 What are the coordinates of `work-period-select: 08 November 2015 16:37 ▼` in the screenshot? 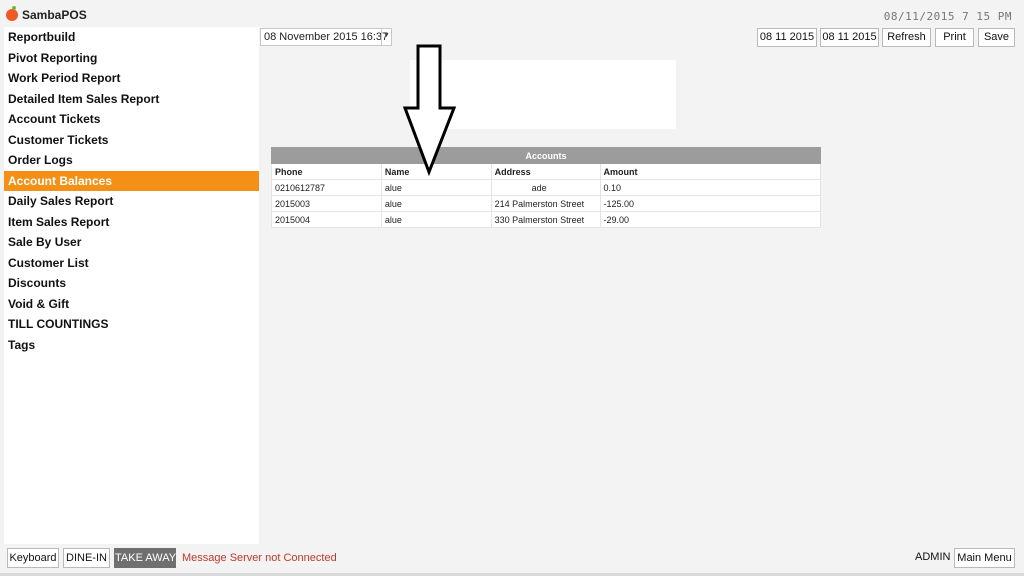 It's located at (326, 37).